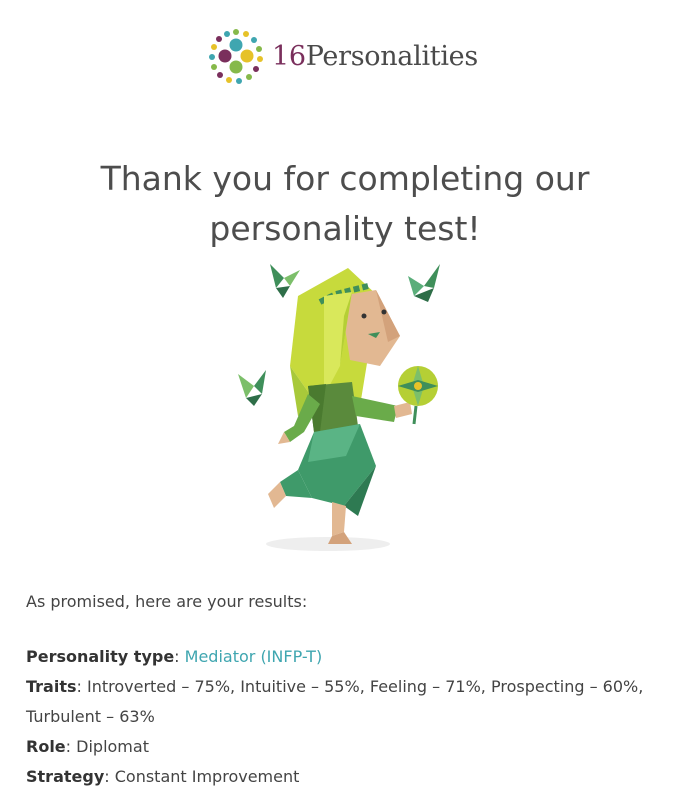 The width and height of the screenshot is (690, 797). I want to click on logo-dots-icon, so click(236, 56).